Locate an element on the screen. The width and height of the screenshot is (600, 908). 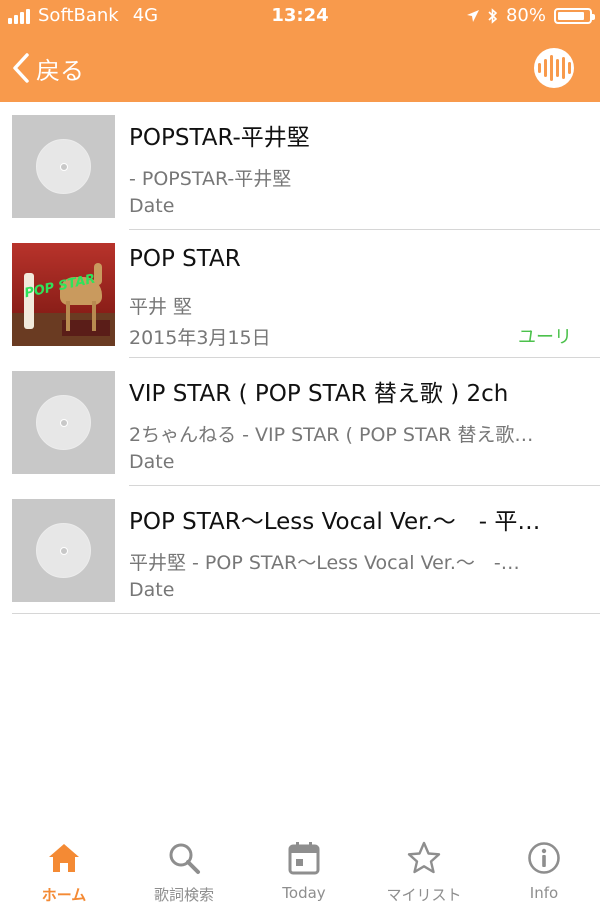
tab-bar: ホーム 歌詞検索 Today マイリスト Info is located at coordinates (300, 859).